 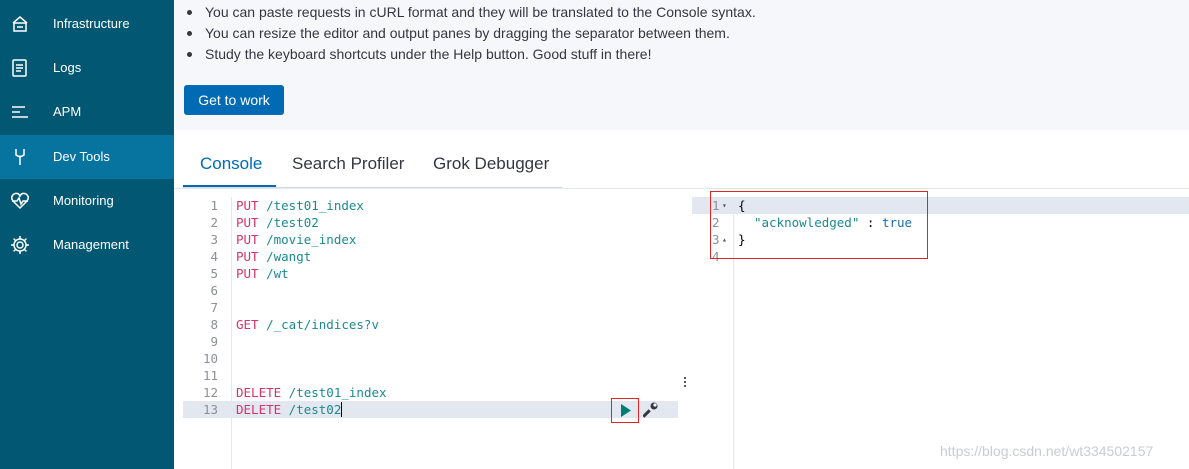 I want to click on code-line: 3 PUT /movie_index, so click(x=430, y=239).